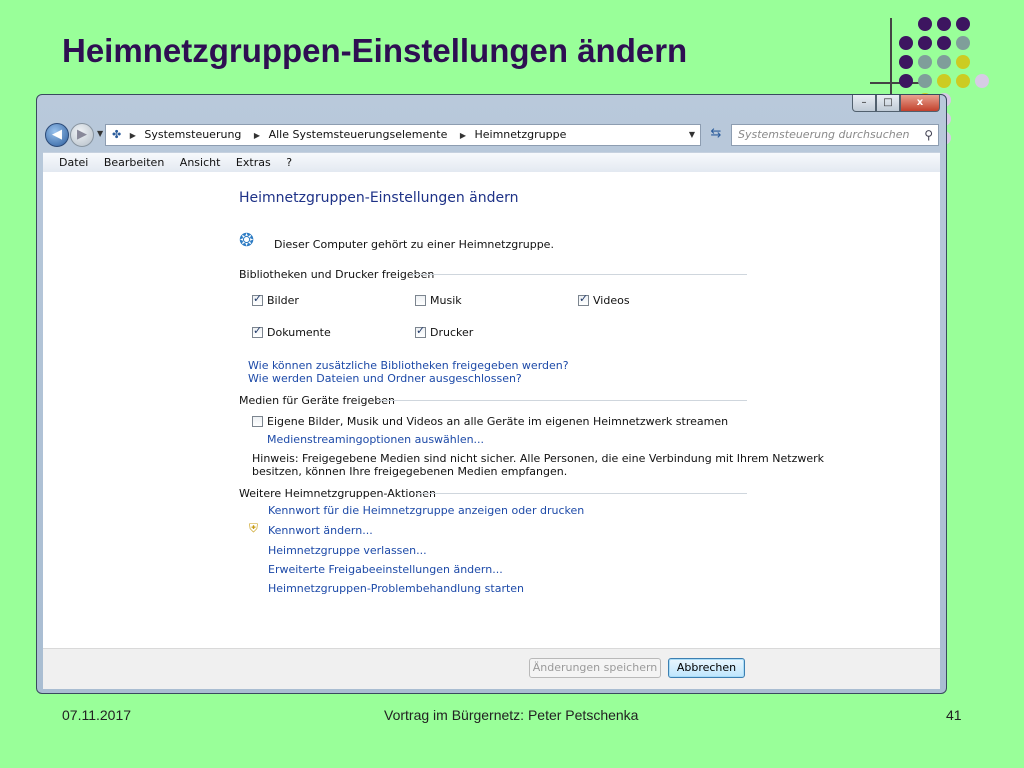  I want to click on section-share: Bibliotheken und Drucker freigeben, so click(337, 274).